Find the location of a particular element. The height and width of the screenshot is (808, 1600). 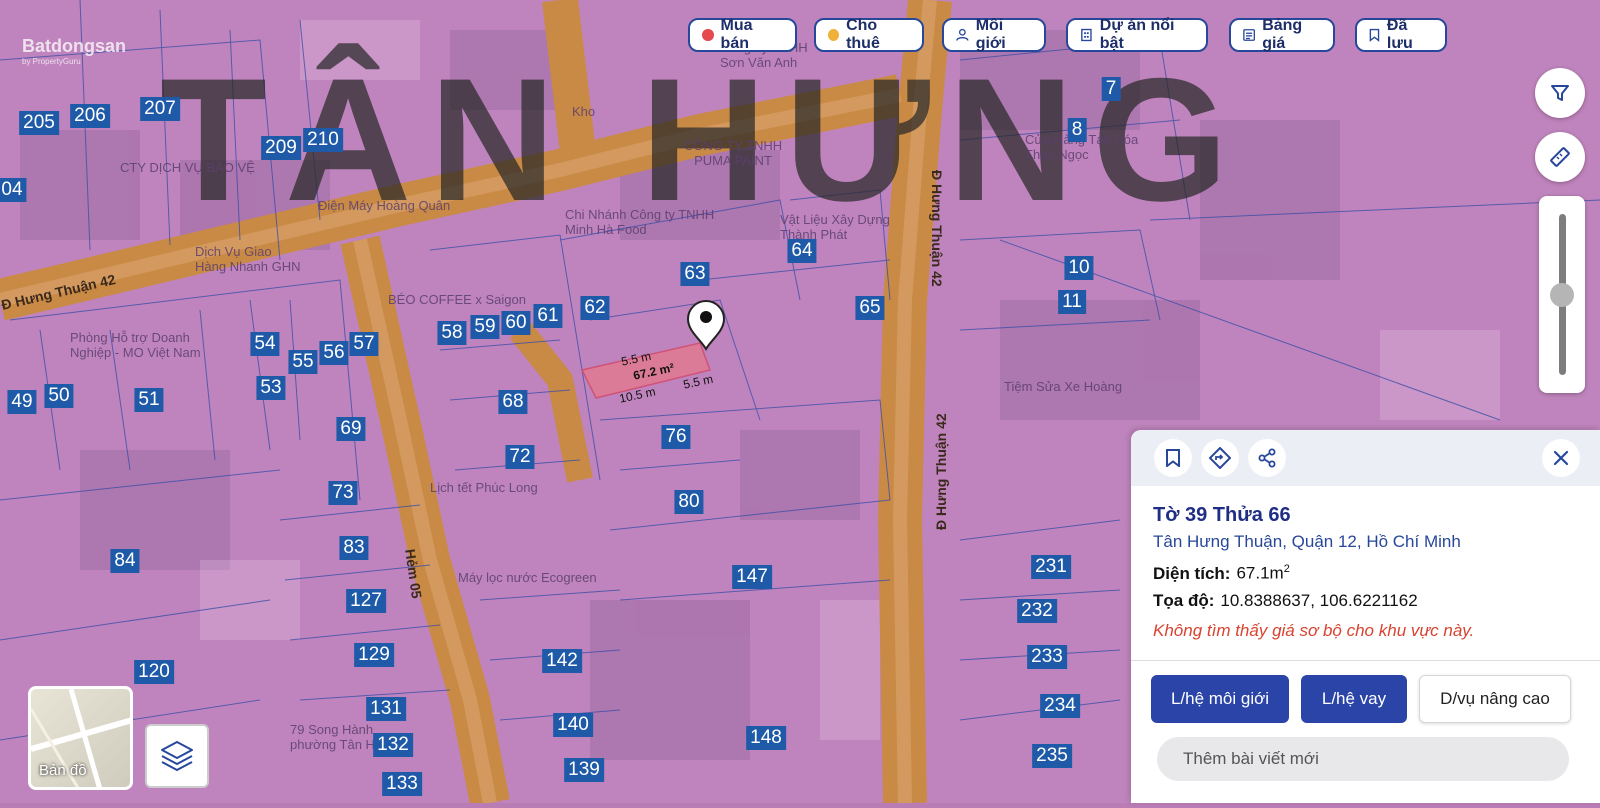

plot-number-label: 76 is located at coordinates (676, 437).